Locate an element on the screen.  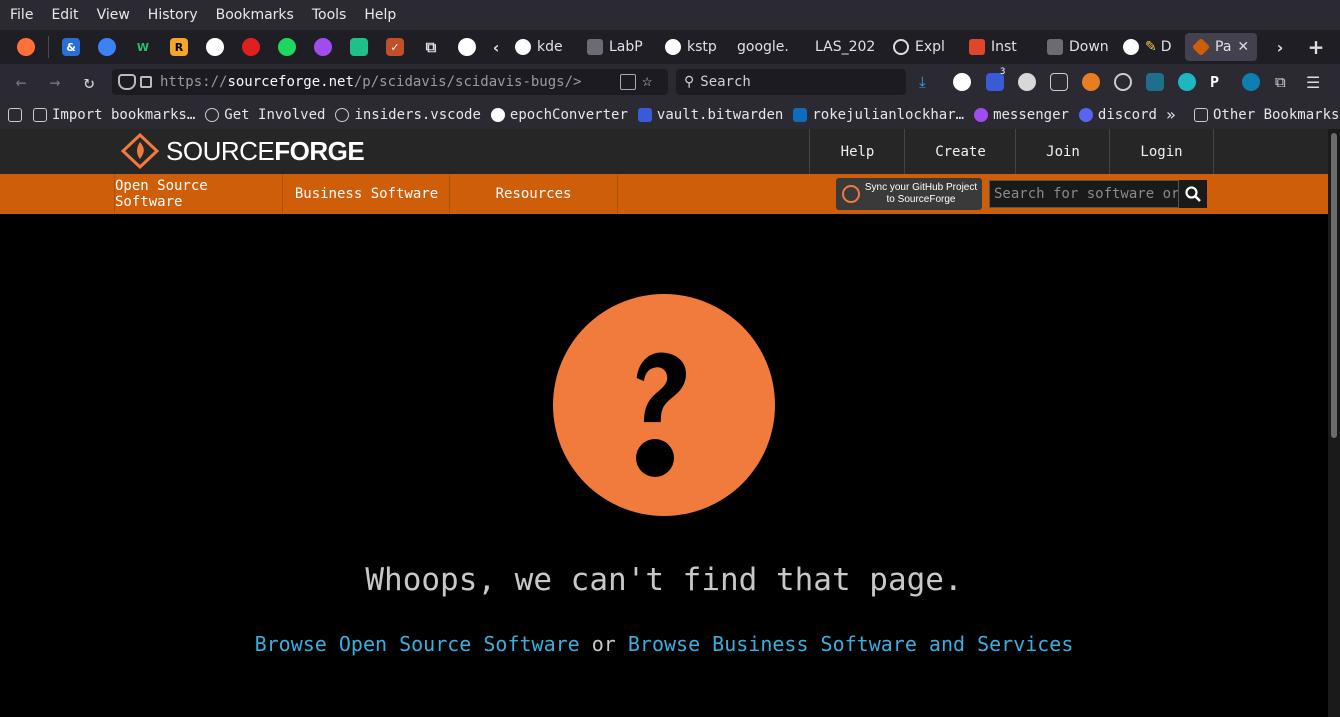
menu-edit: Edit is located at coordinates (64, 15).